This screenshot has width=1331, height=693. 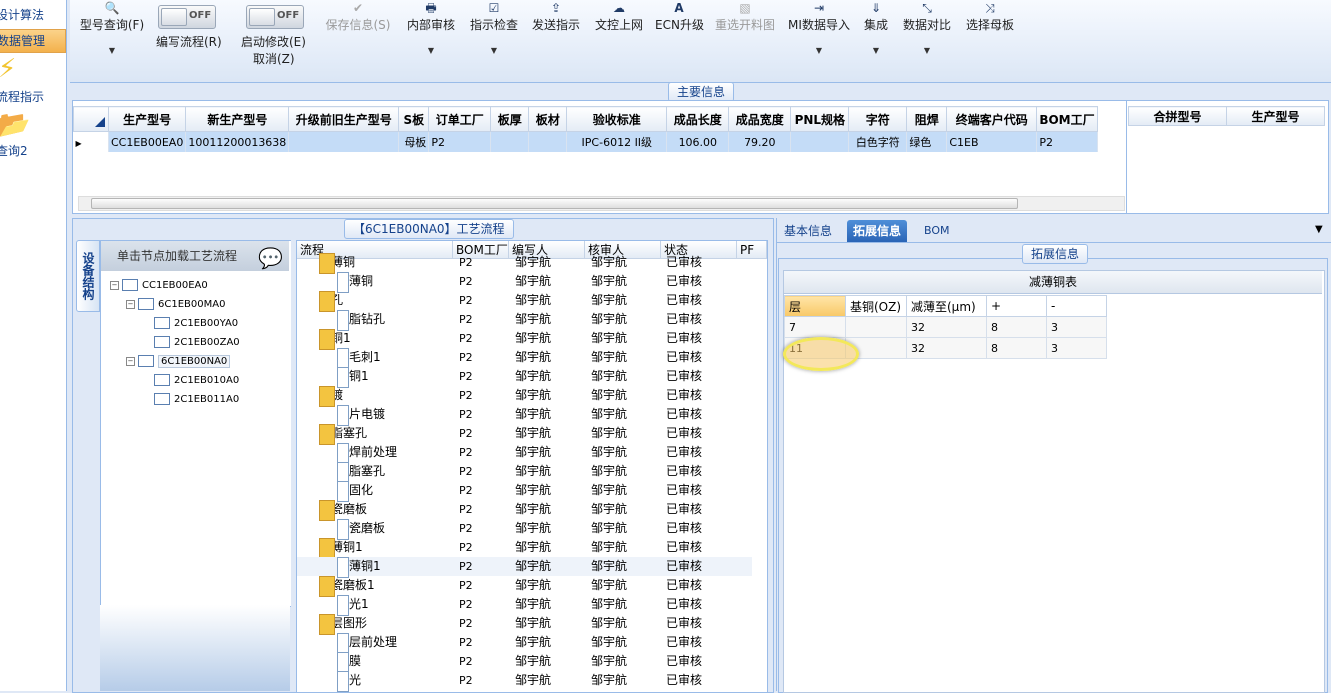 I want to click on save-info-button: ✔ 保存信息(S), so click(x=358, y=17).